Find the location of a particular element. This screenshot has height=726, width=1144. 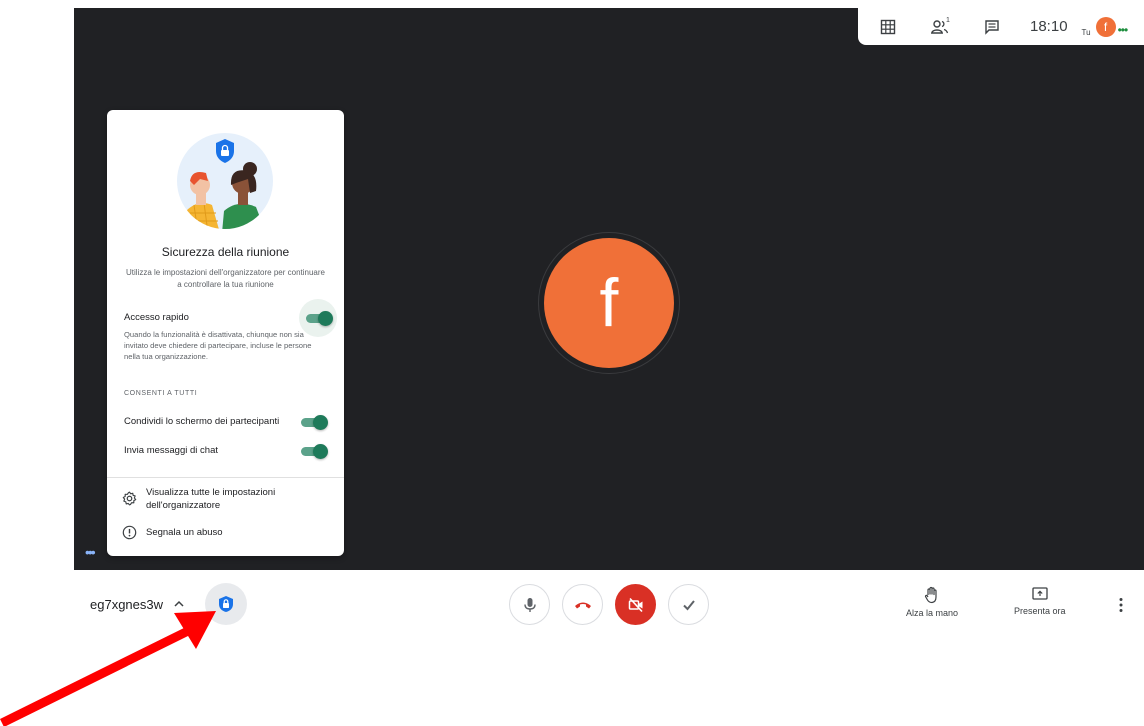

chat-messages-label: Invia messaggi di chat is located at coordinates (171, 450).